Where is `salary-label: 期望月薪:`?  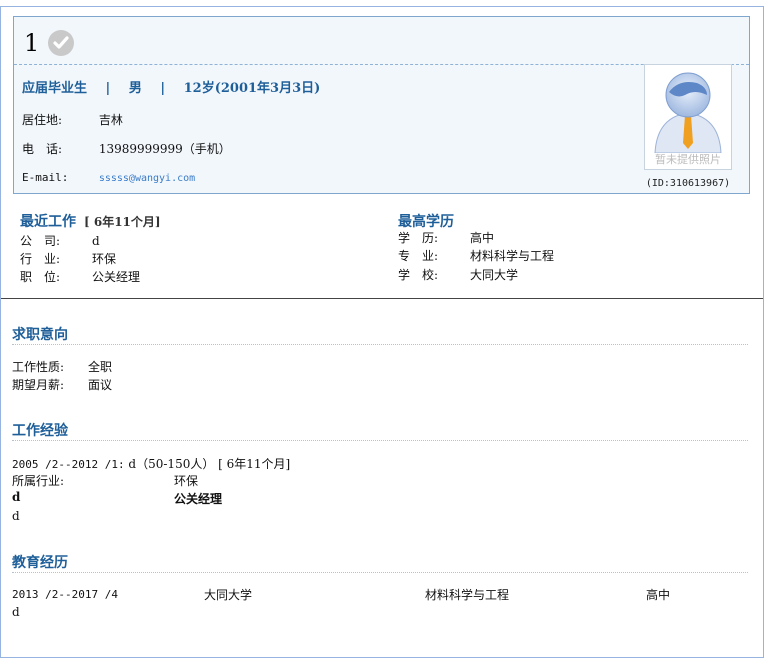
salary-label: 期望月薪: is located at coordinates (38, 385).